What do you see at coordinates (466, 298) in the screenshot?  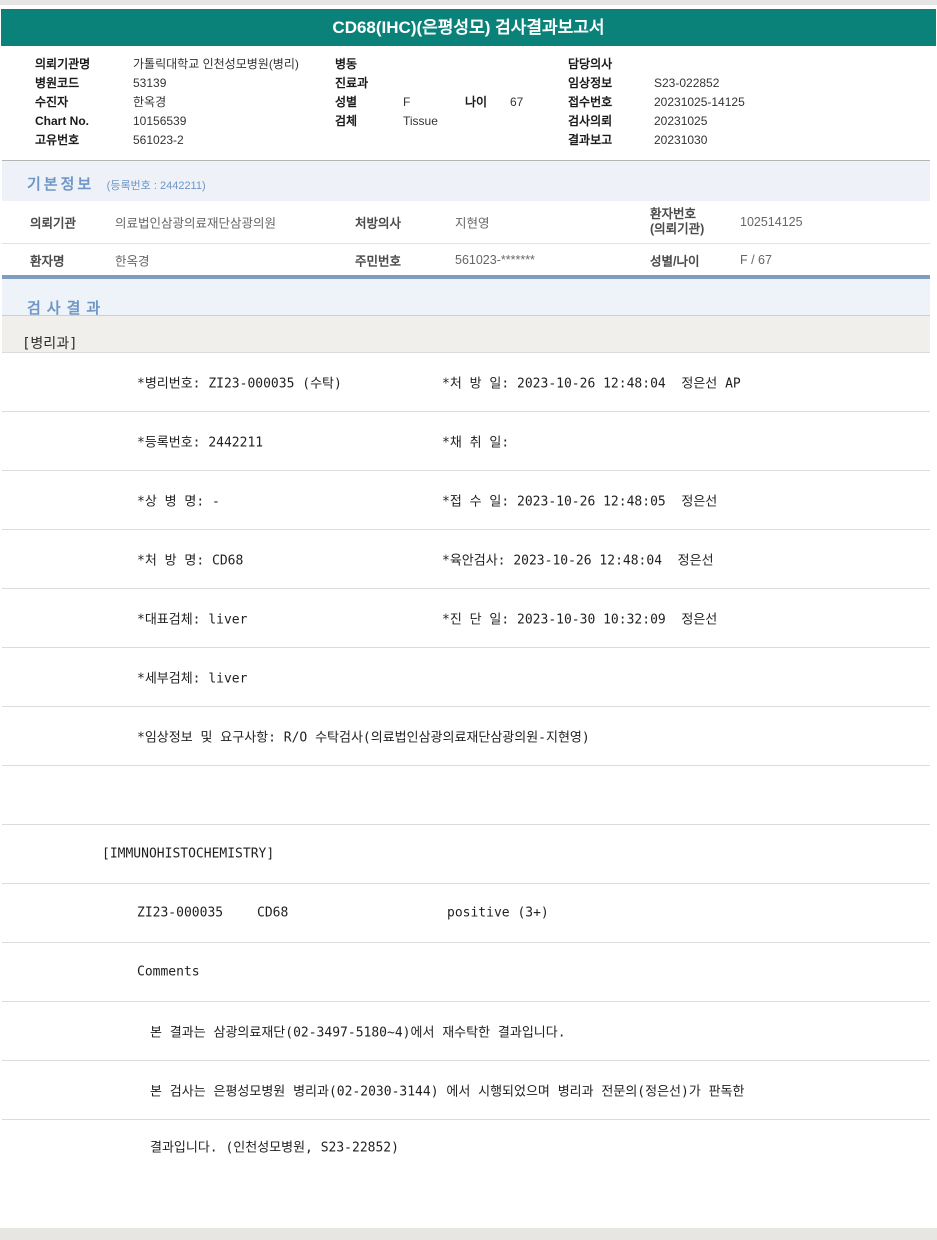 I see `test-results-section-header: 검사결과` at bounding box center [466, 298].